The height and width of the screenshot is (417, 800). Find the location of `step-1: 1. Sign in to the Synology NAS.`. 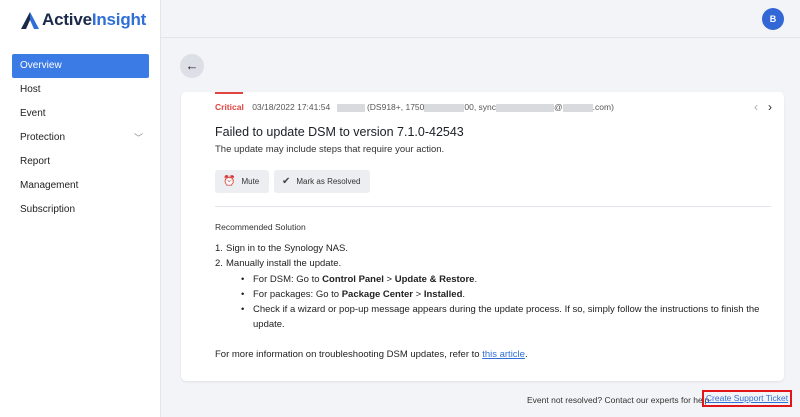

step-1: 1. Sign in to the Synology NAS. is located at coordinates (281, 248).